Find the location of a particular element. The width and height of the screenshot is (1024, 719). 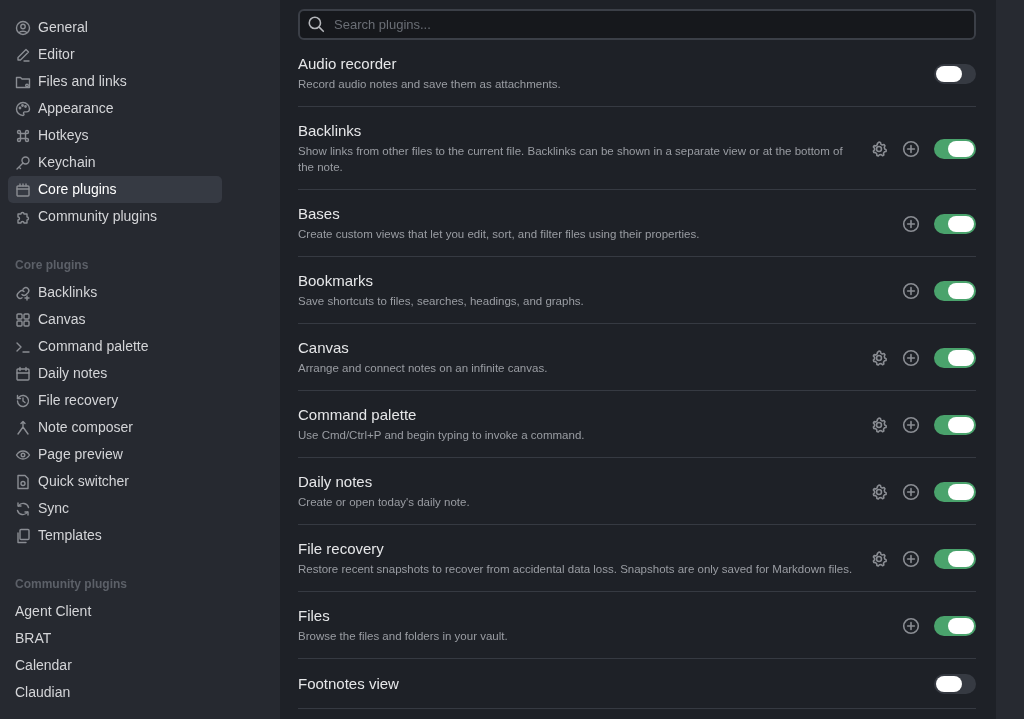

sidebar-item: Sync is located at coordinates (115, 508).